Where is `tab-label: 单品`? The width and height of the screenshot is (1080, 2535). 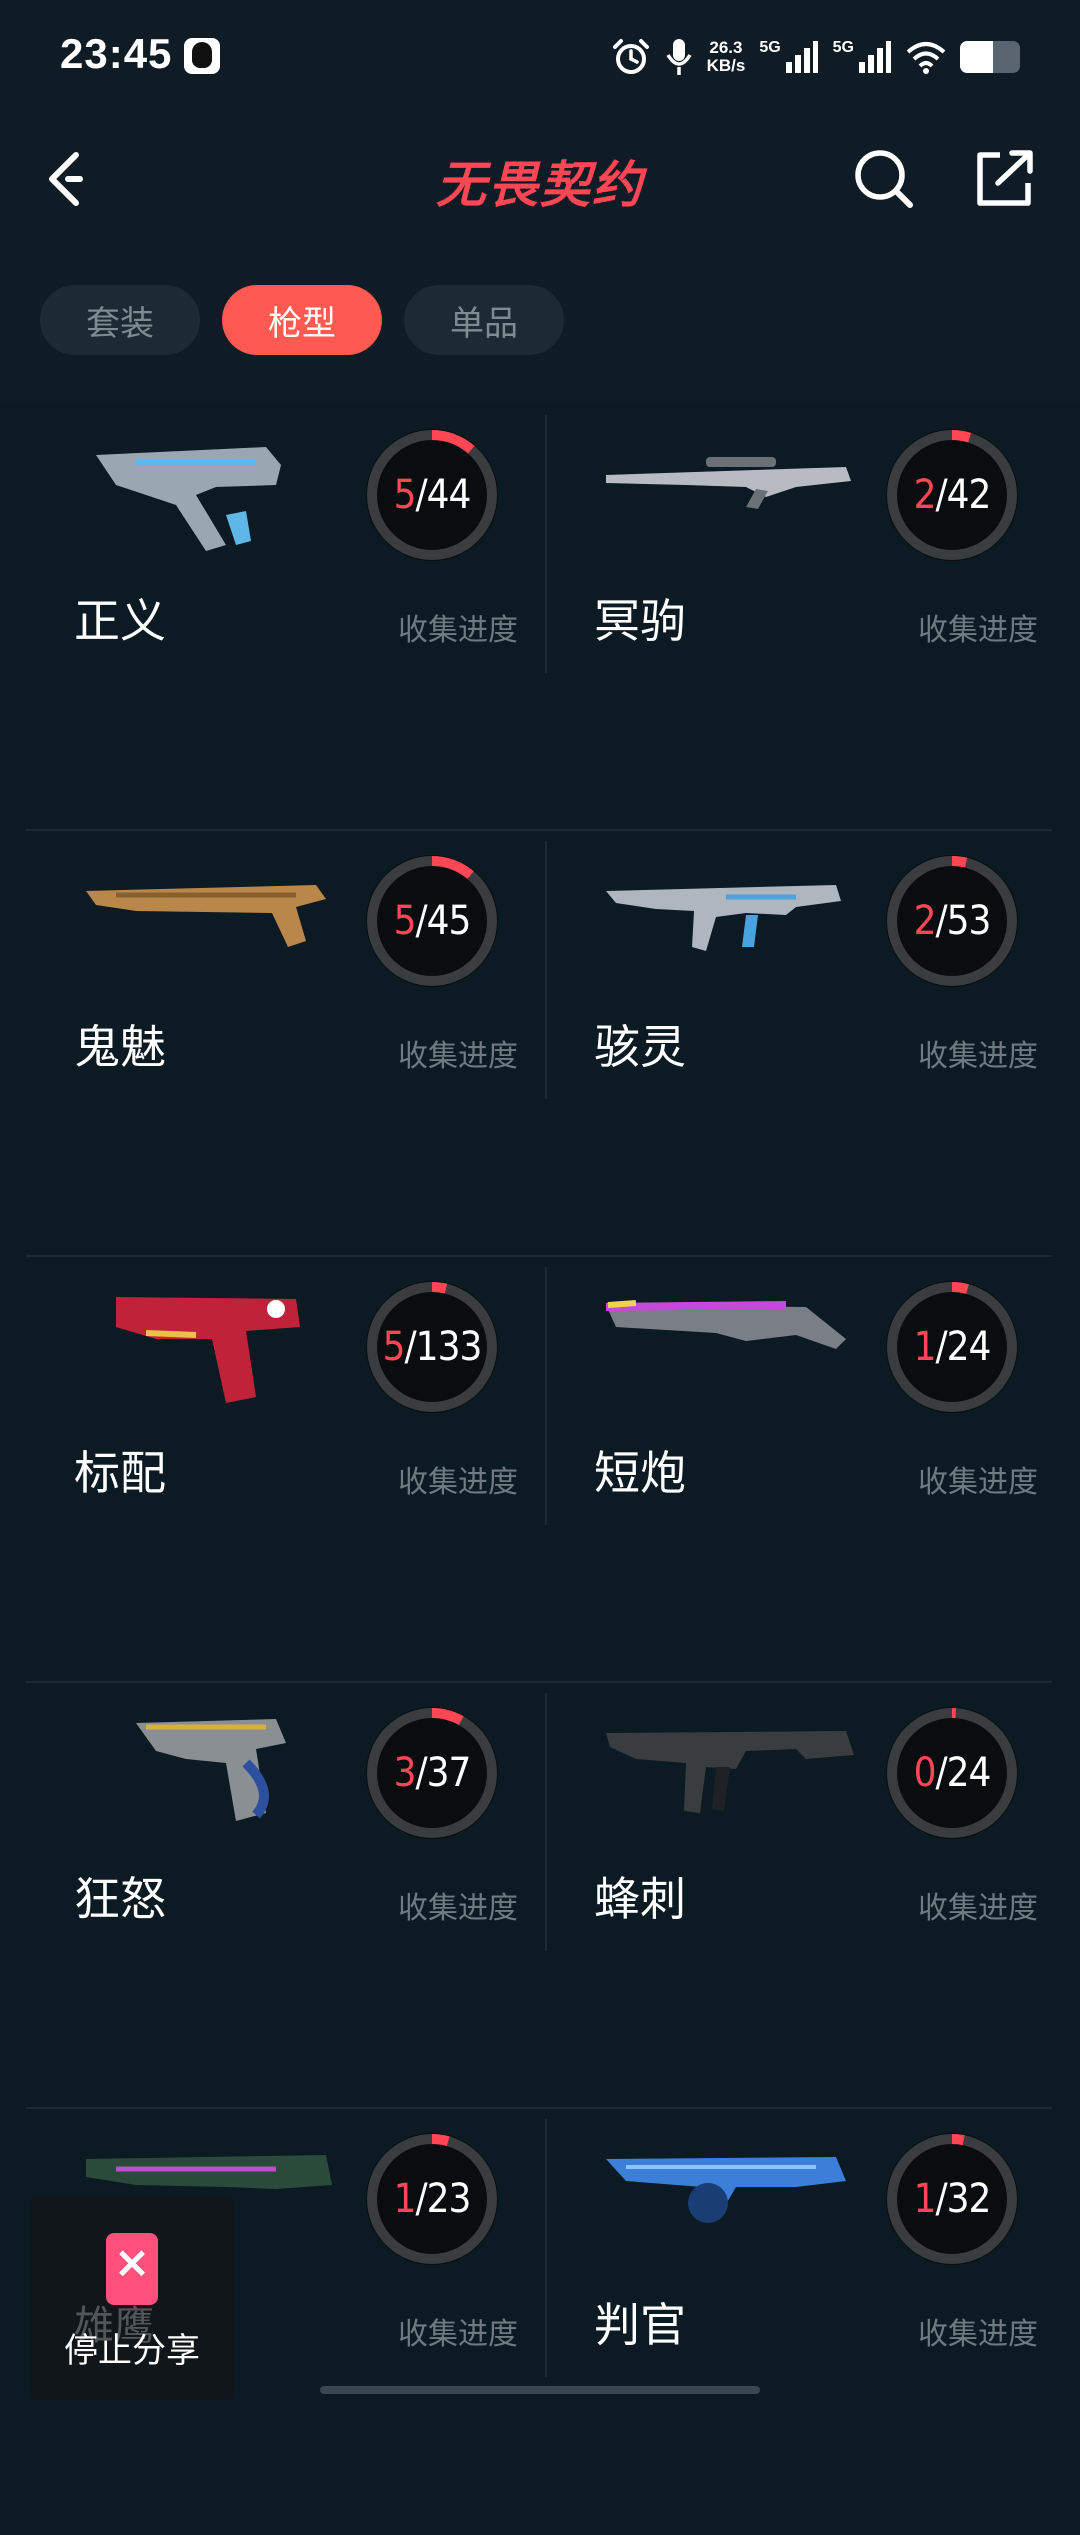
tab-label: 单品 is located at coordinates (484, 323).